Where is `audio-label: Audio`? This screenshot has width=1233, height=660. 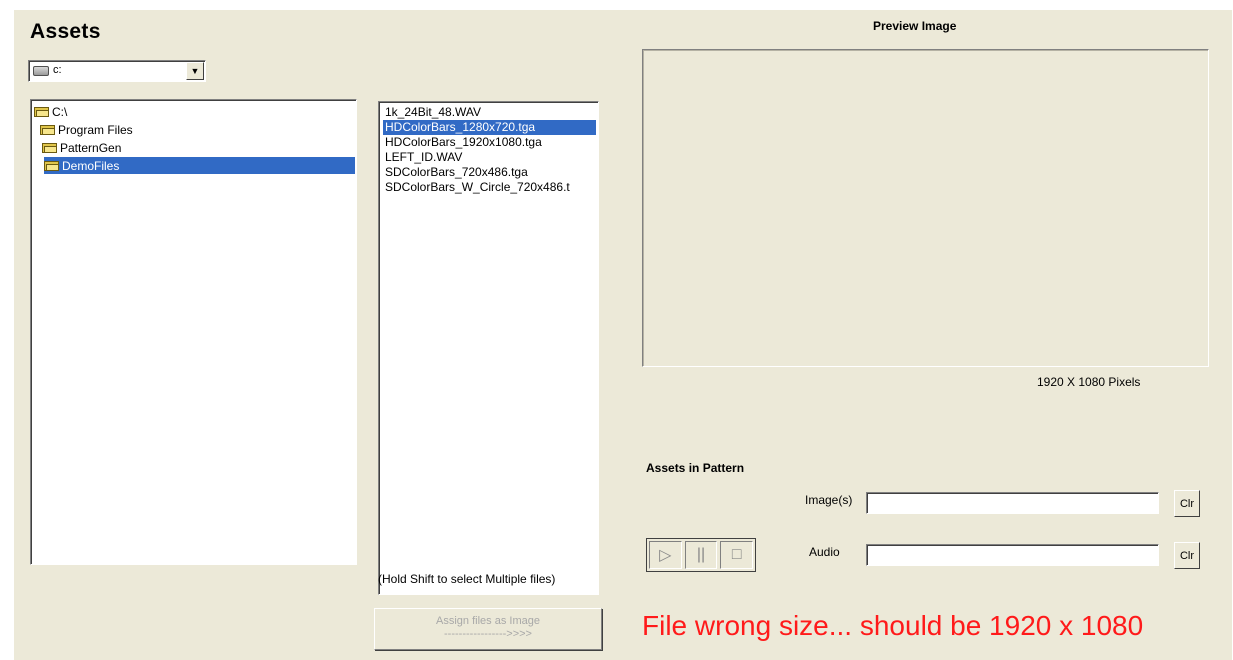 audio-label: Audio is located at coordinates (824, 552).